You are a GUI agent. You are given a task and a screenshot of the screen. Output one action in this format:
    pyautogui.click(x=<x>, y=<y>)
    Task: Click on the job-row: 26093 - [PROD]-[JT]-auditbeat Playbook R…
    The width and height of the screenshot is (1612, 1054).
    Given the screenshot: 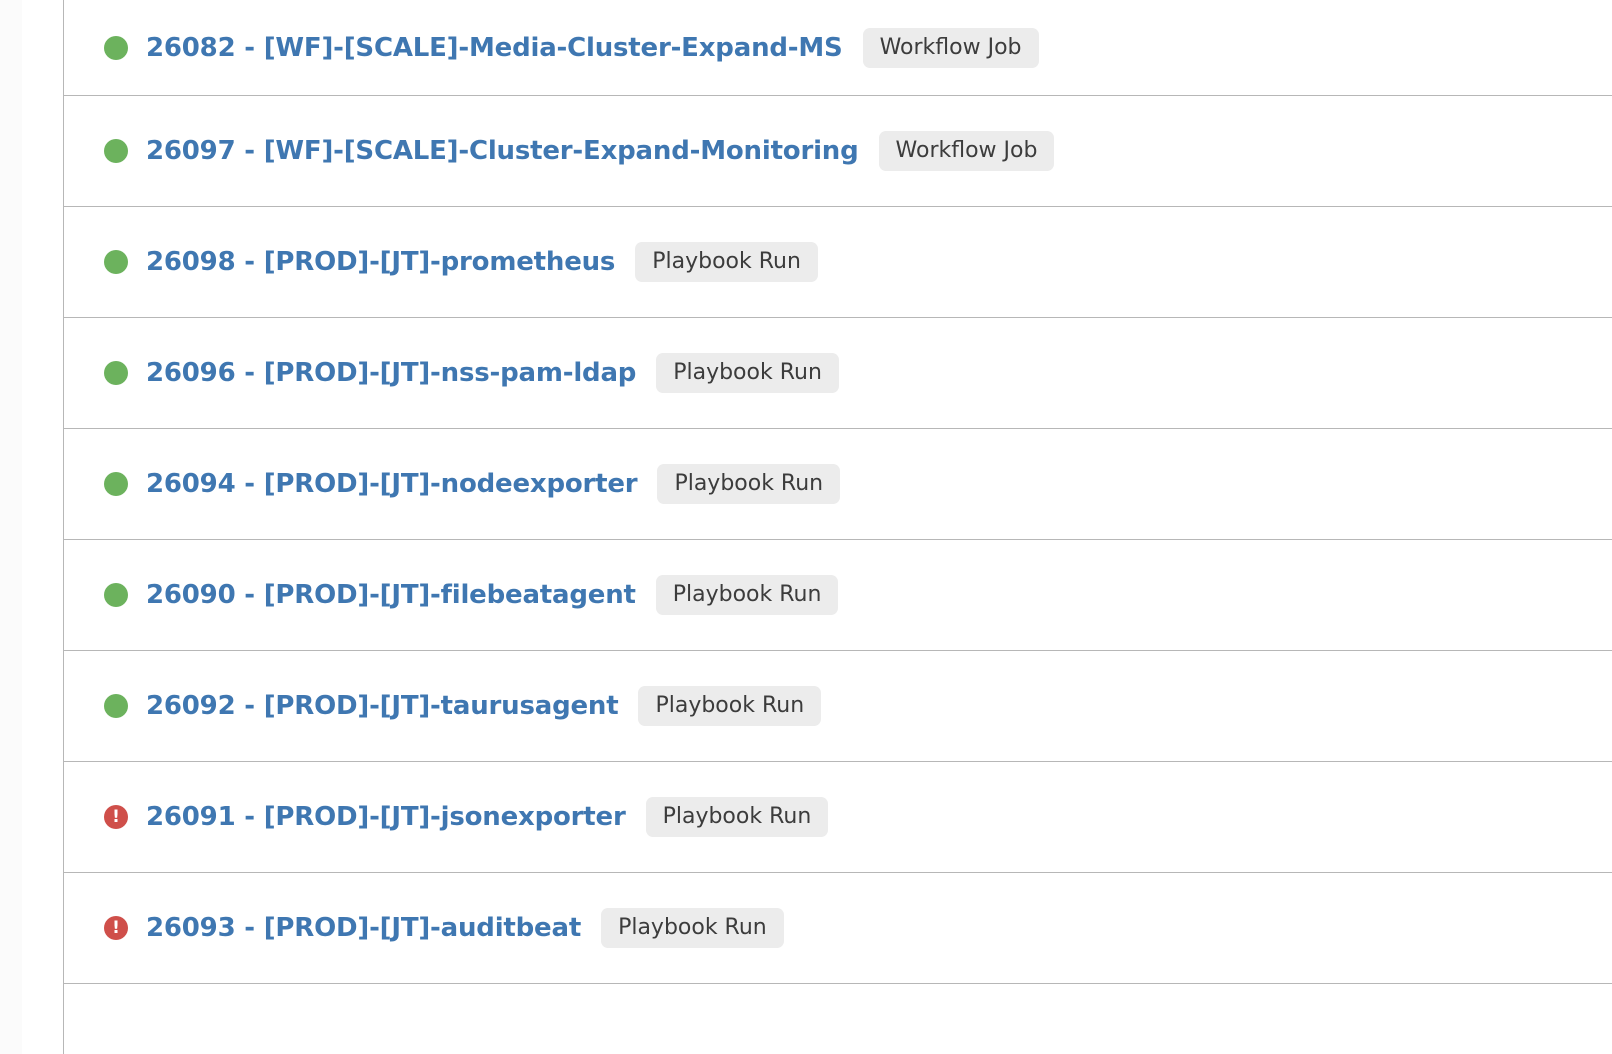 What is the action you would take?
    pyautogui.click(x=838, y=928)
    